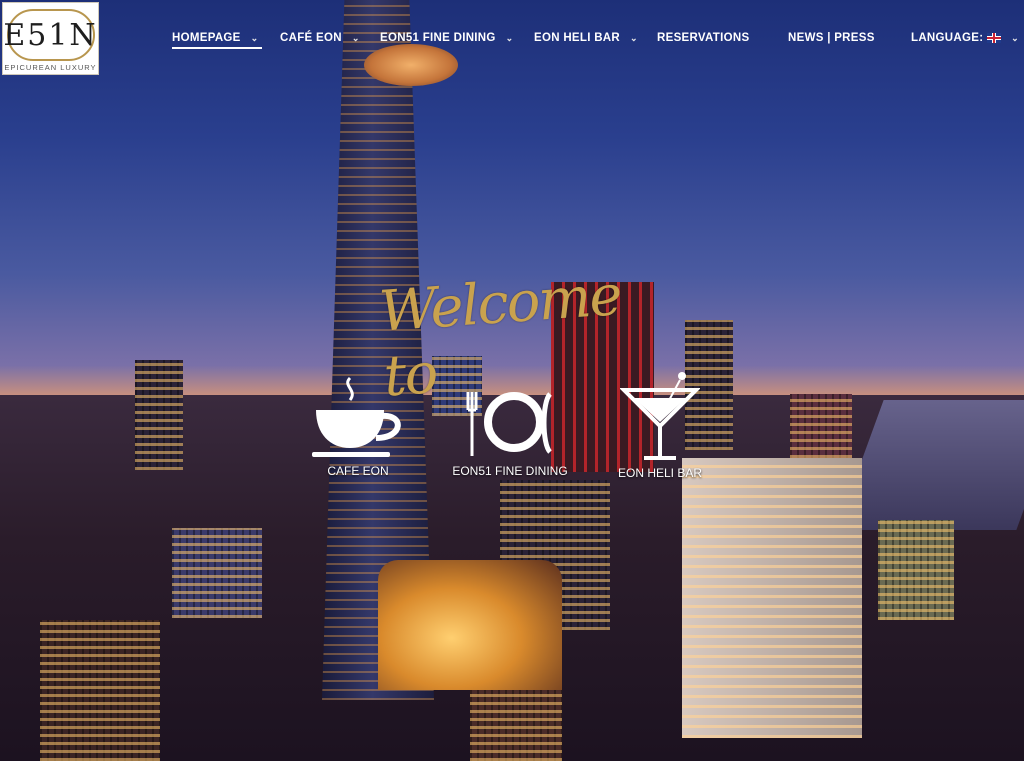 Image resolution: width=1024 pixels, height=761 pixels. What do you see at coordinates (311, 38) in the screenshot?
I see `nav-label: CAFÉ EON` at bounding box center [311, 38].